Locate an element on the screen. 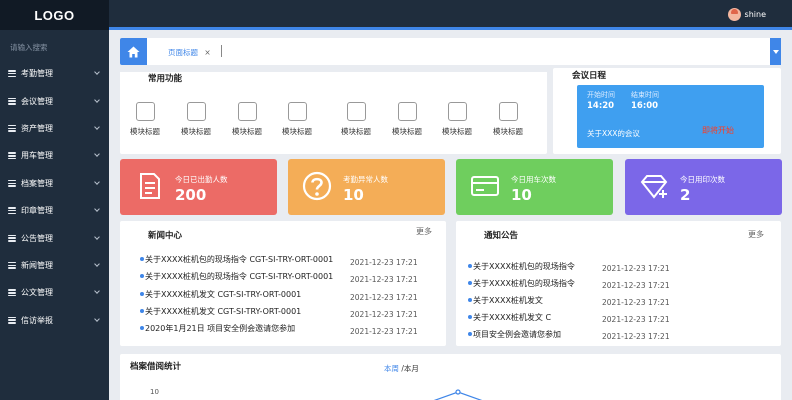 The height and width of the screenshot is (400, 792). sidebar-item-documents: 公文管理 is located at coordinates (54, 292).